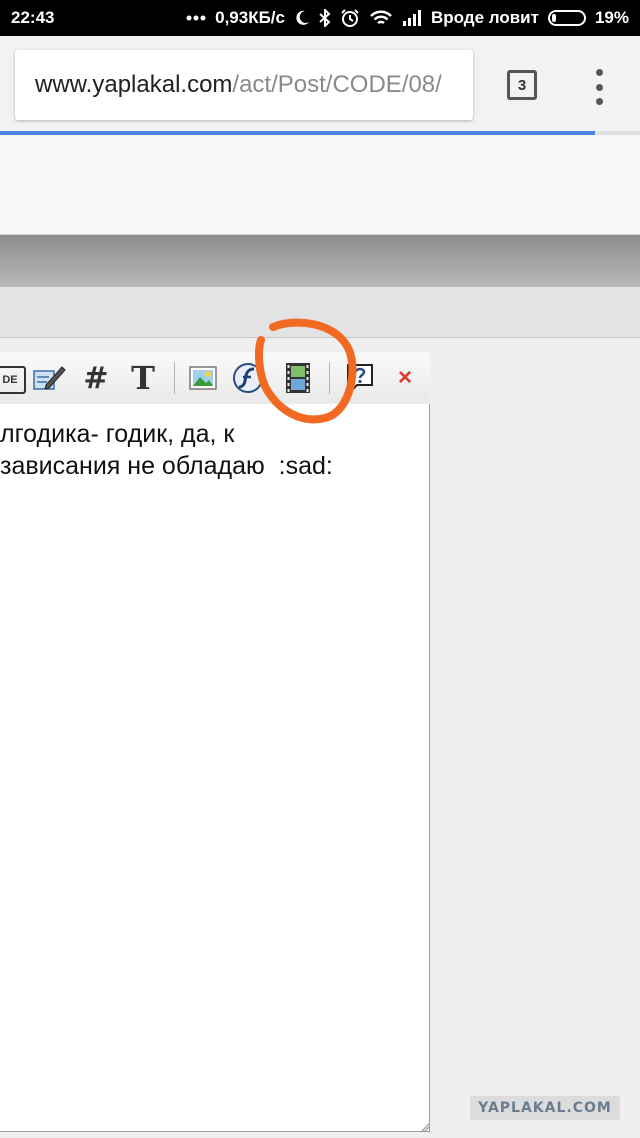 Image resolution: width=640 pixels, height=1138 pixels. What do you see at coordinates (360, 378) in the screenshot?
I see `help-icon` at bounding box center [360, 378].